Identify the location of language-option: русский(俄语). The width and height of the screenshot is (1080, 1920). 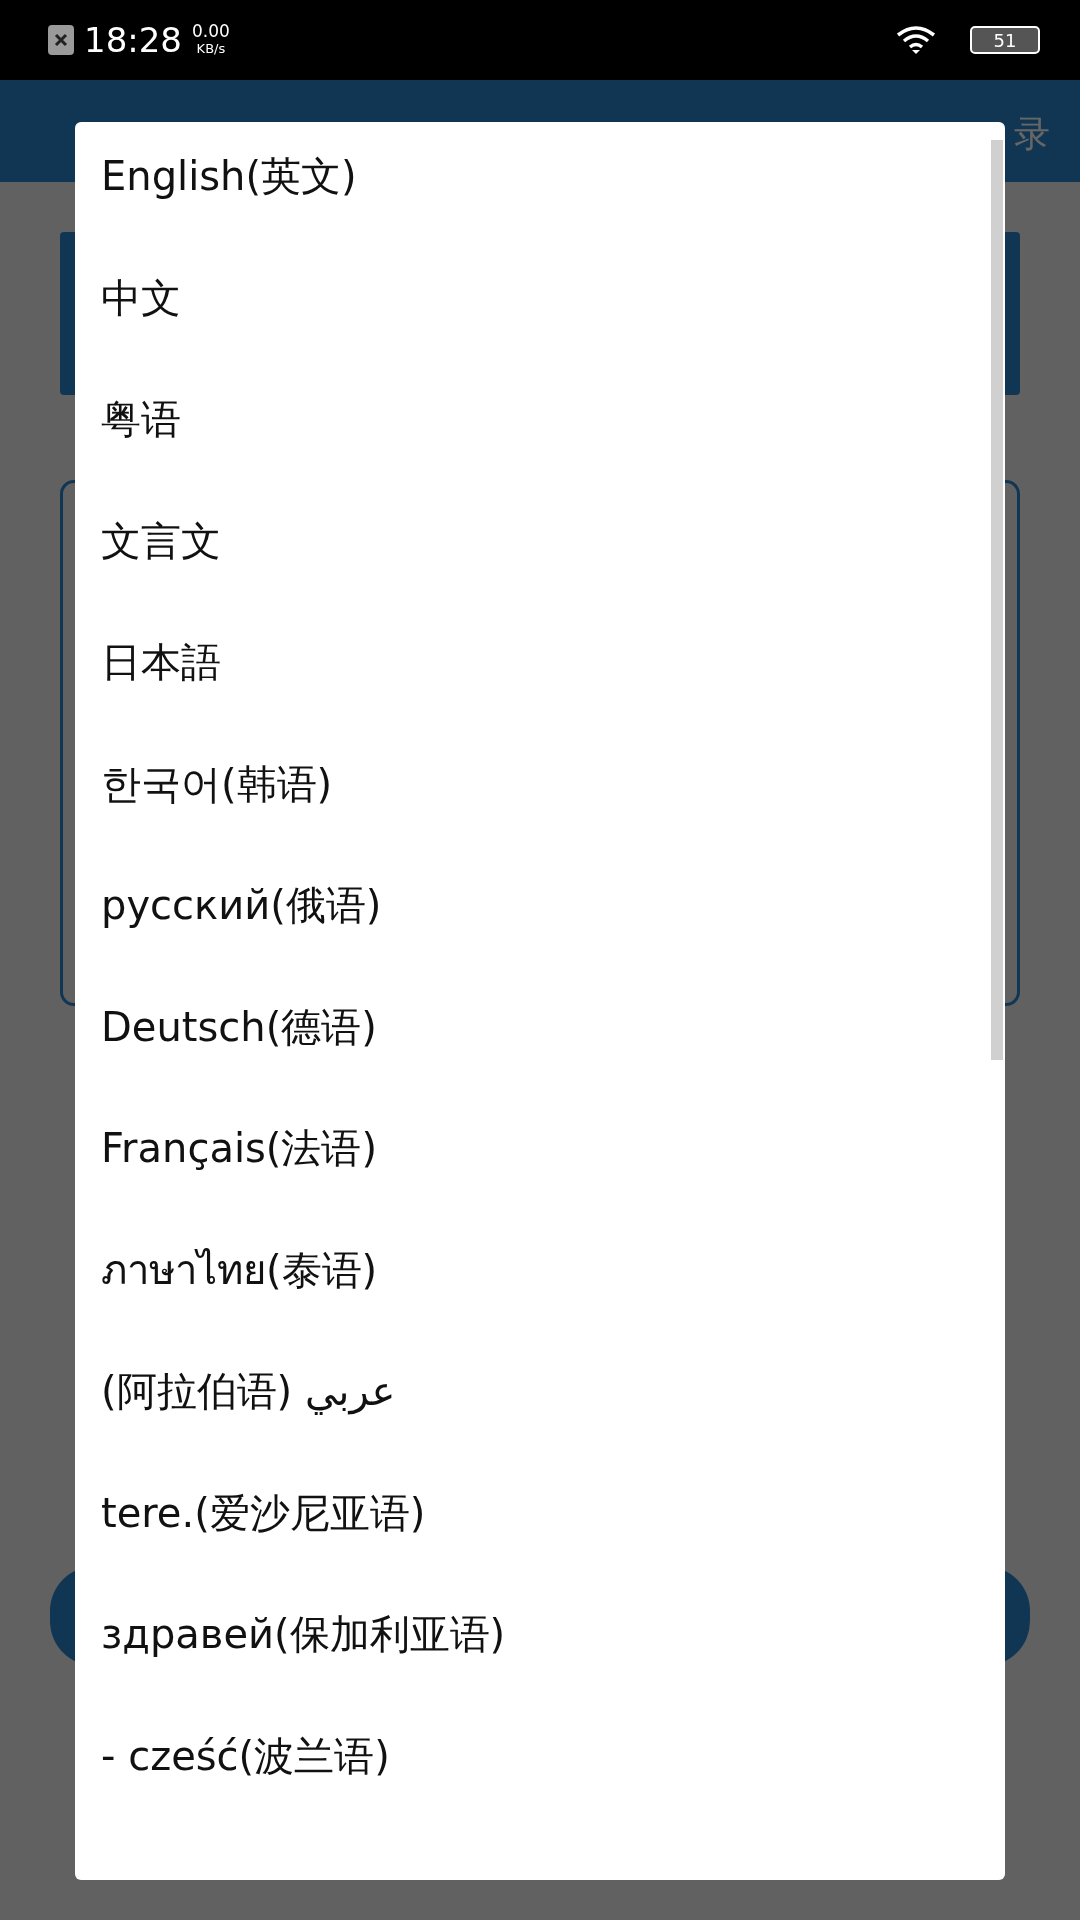
(553, 906).